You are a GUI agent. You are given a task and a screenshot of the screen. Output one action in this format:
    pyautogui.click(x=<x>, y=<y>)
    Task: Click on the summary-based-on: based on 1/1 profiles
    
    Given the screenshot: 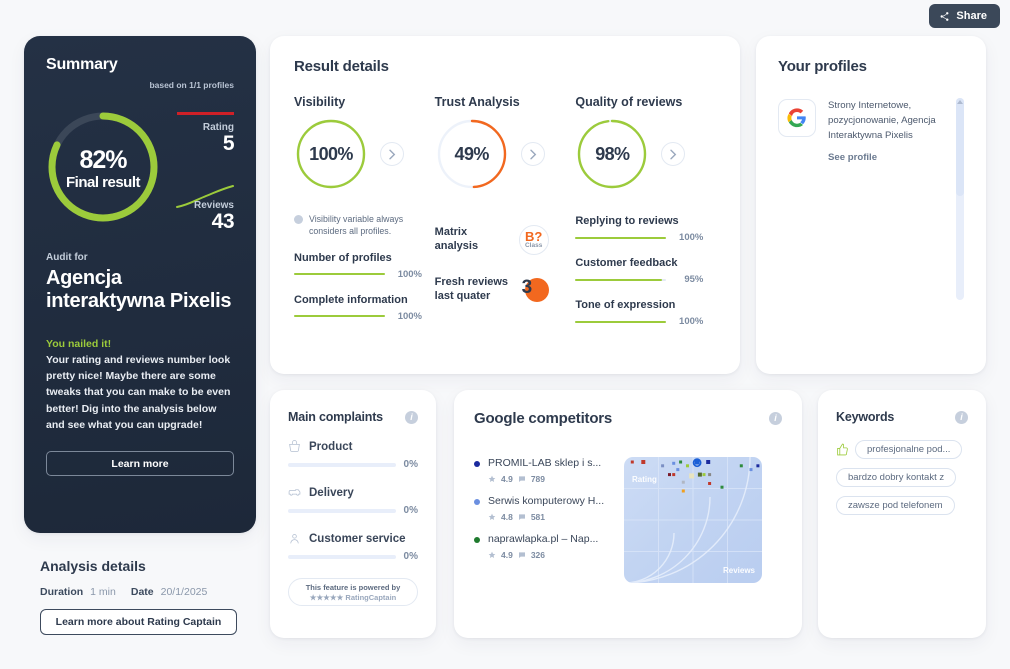 What is the action you would take?
    pyautogui.click(x=191, y=85)
    